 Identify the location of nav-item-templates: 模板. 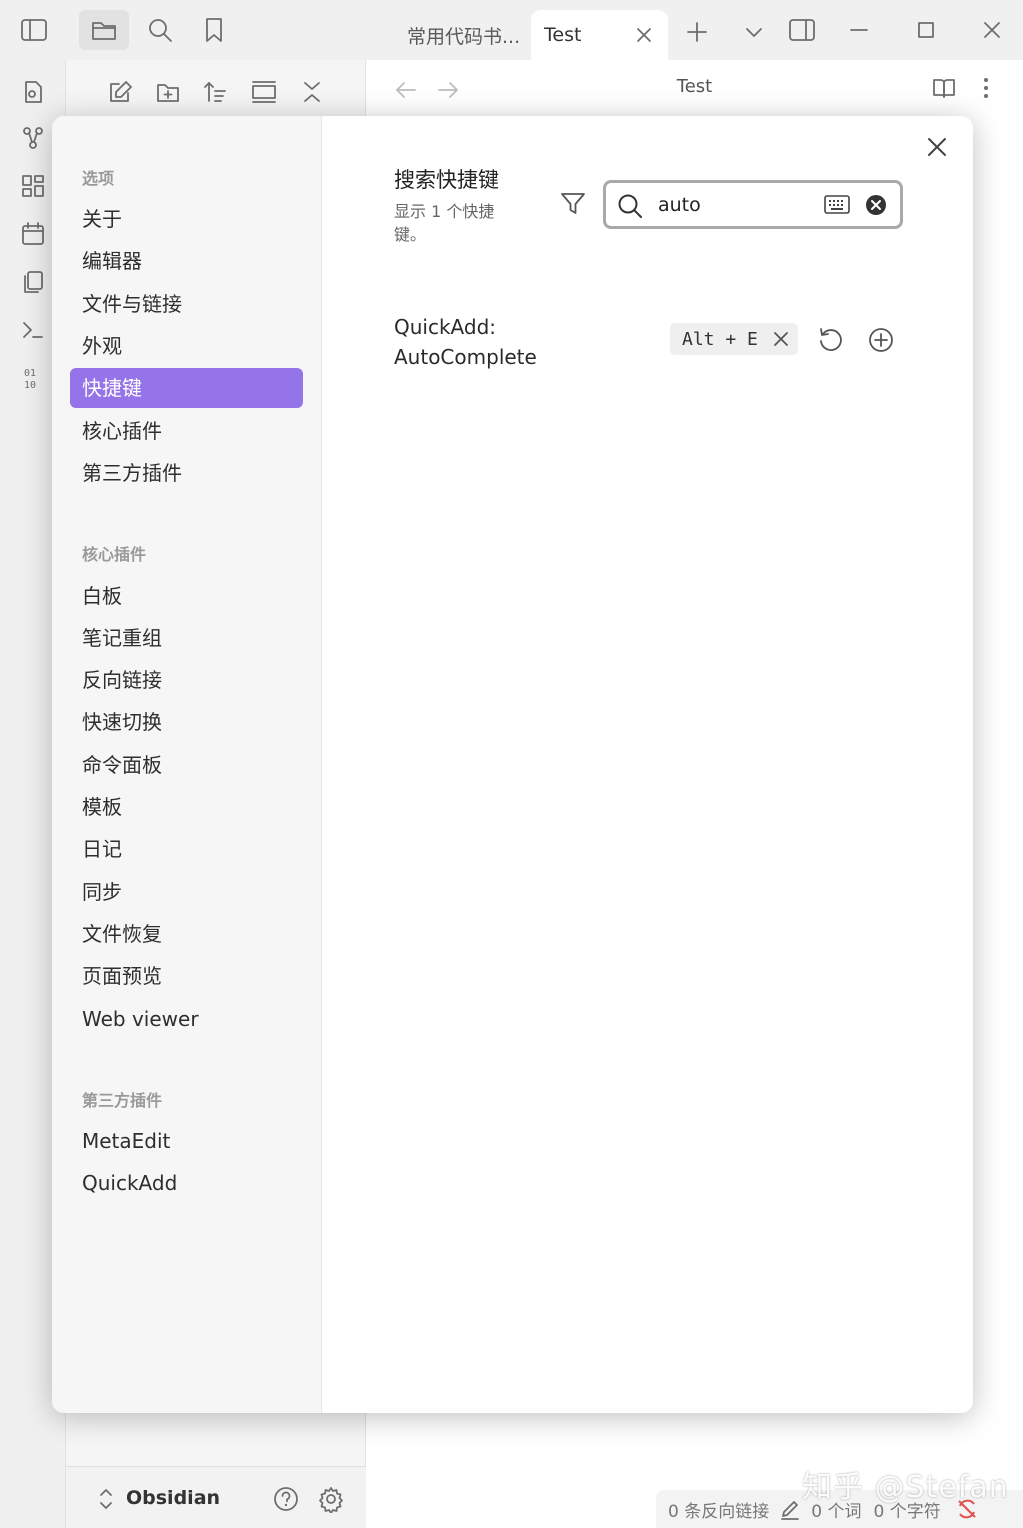
(186, 807).